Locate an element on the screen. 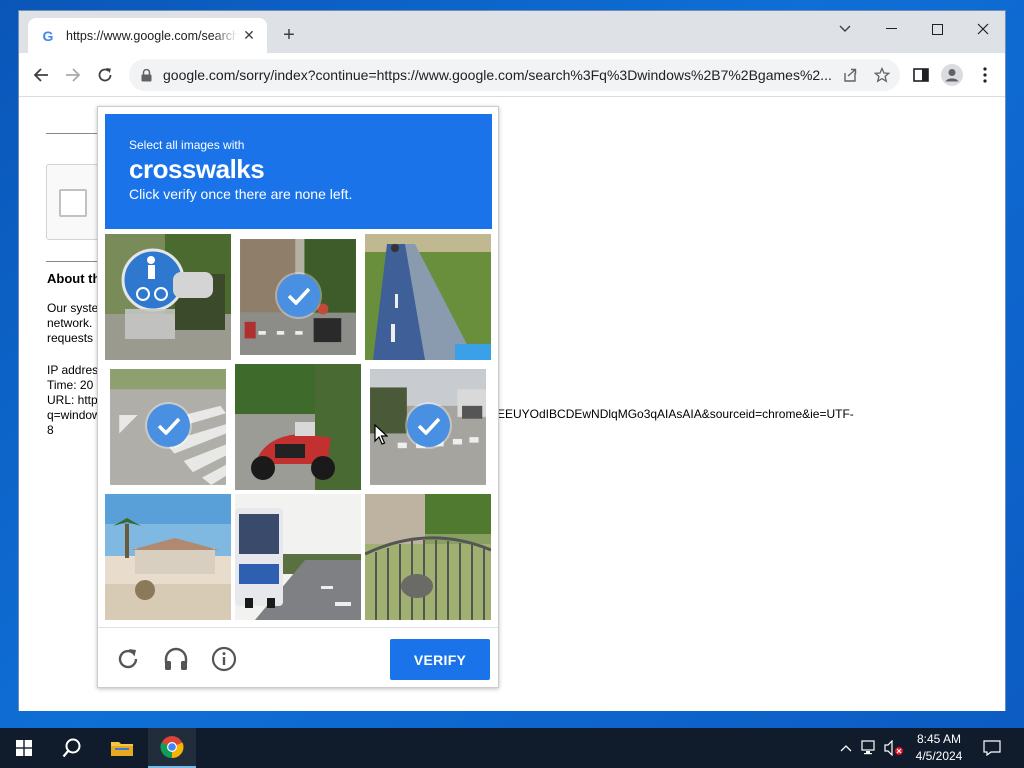 The width and height of the screenshot is (1024, 768). info-icon is located at coordinates (224, 659).